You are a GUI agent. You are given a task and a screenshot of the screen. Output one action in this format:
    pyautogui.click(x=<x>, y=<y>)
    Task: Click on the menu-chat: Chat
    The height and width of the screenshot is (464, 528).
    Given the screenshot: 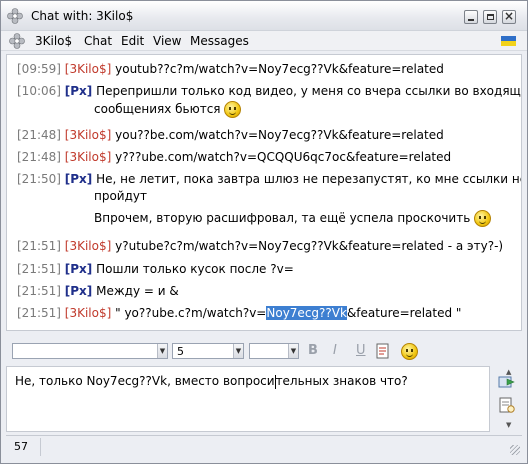 What is the action you would take?
    pyautogui.click(x=98, y=41)
    